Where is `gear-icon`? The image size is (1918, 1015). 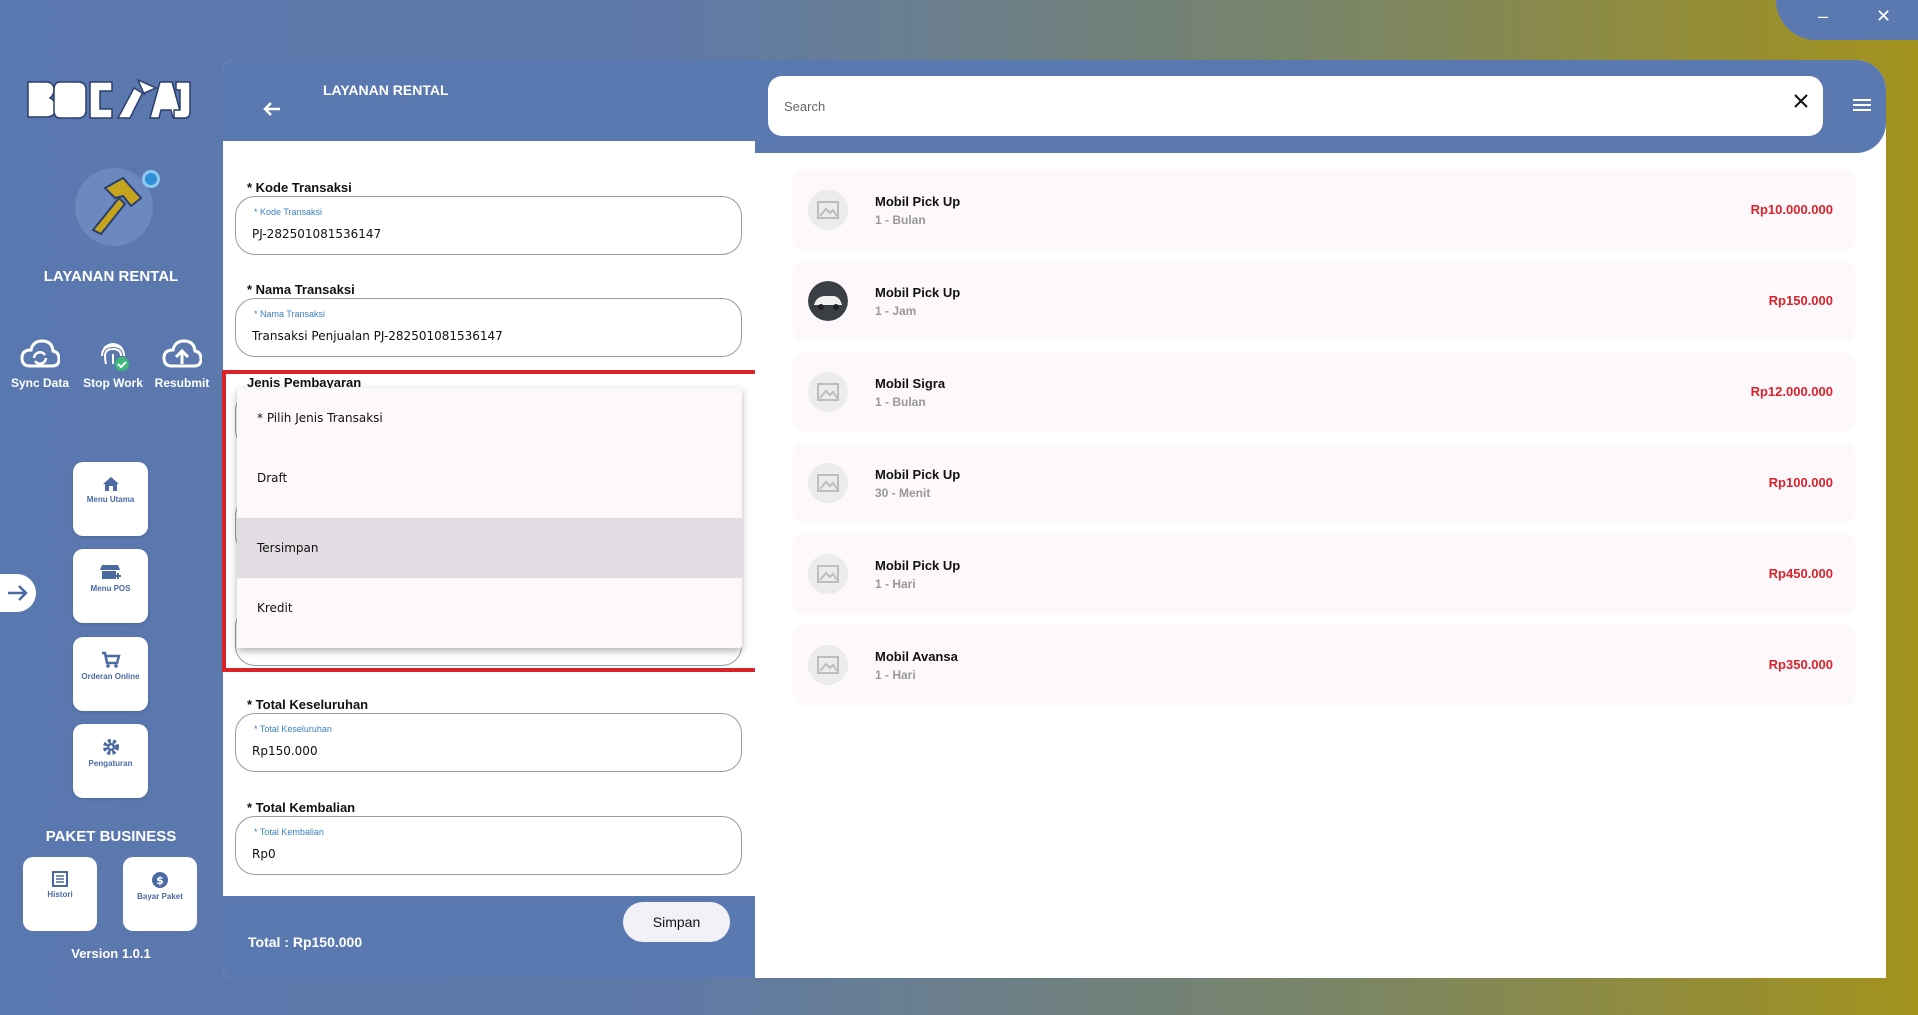
gear-icon is located at coordinates (110, 747).